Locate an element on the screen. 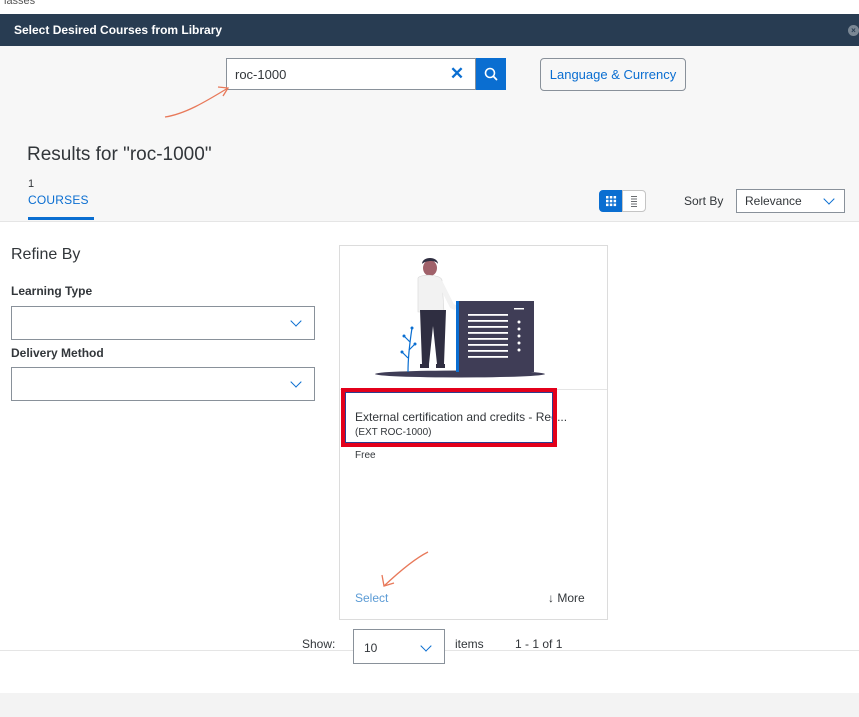 The height and width of the screenshot is (717, 859). search-button is located at coordinates (491, 74).